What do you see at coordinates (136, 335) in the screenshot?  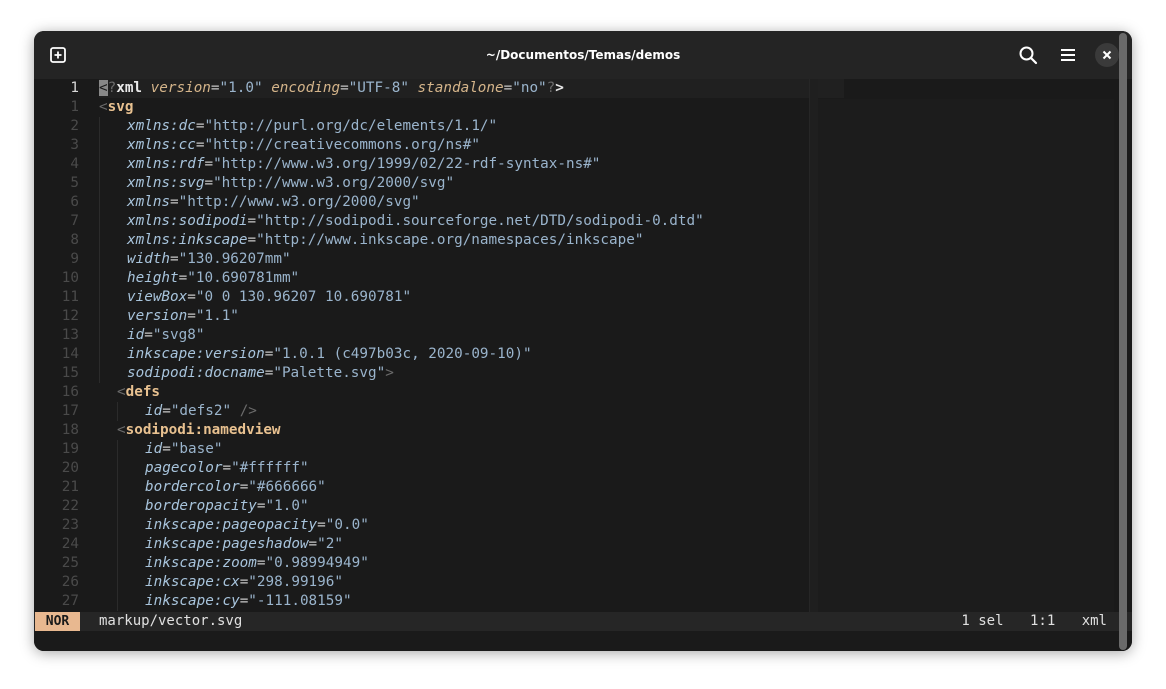 I see `code-token: id` at bounding box center [136, 335].